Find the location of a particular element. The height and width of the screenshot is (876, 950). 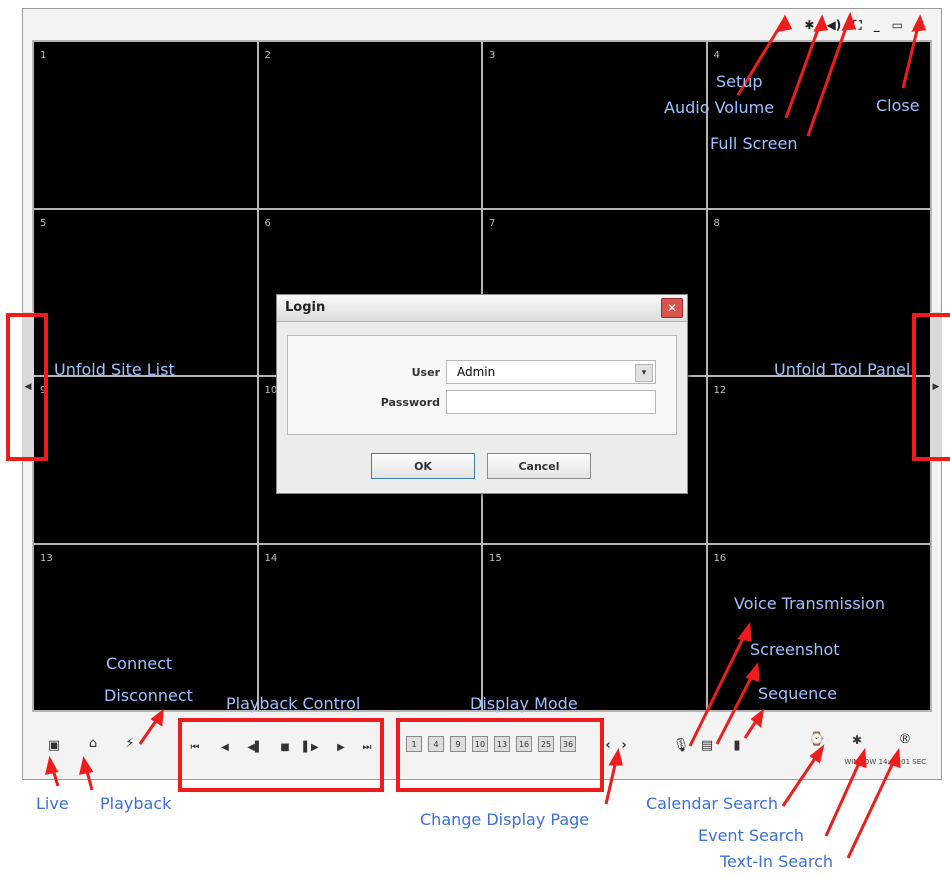

annotation-close: Close is located at coordinates (898, 105).